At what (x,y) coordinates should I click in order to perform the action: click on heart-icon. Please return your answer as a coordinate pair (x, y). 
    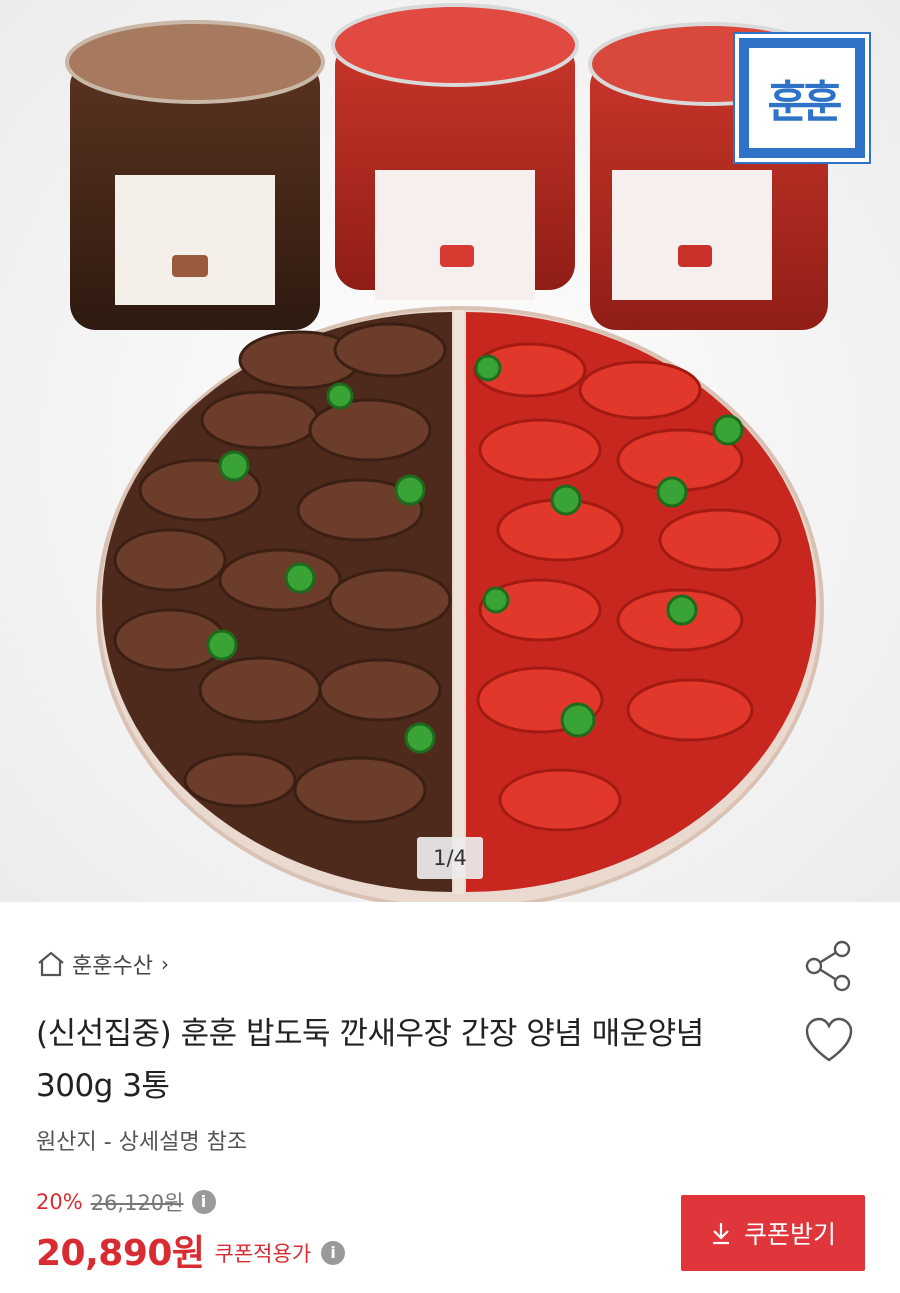
    Looking at the image, I should click on (829, 1039).